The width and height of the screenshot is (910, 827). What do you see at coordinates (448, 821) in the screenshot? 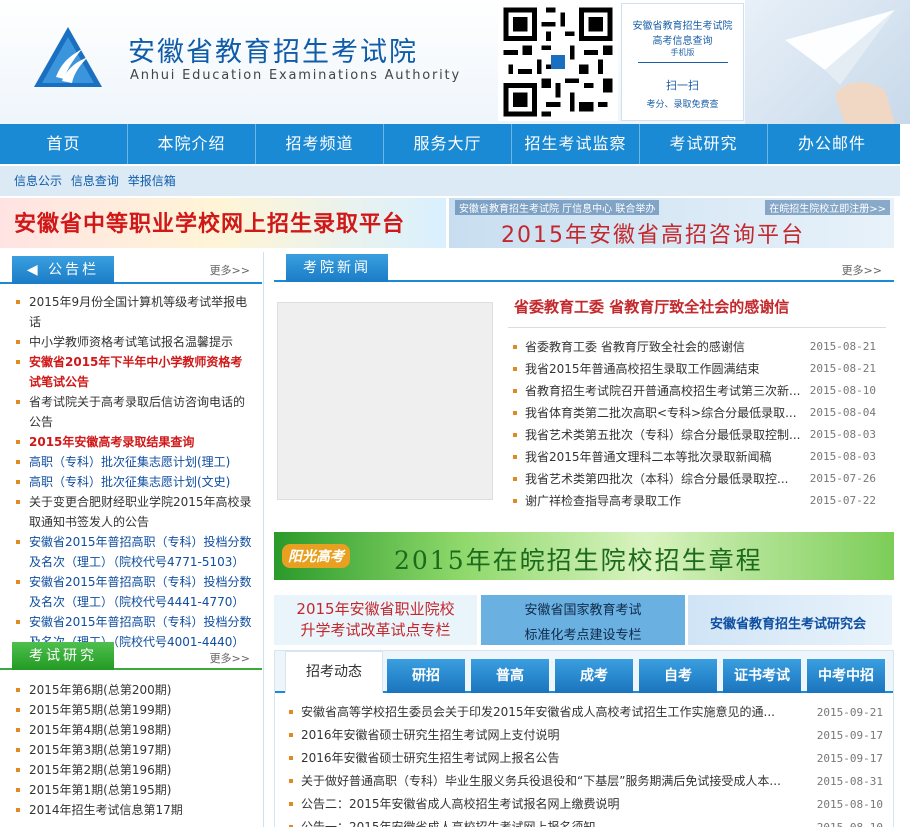
I see `exam-news-title: 公告一：2015年安徽省成人高校招生考试网上报名须知` at bounding box center [448, 821].